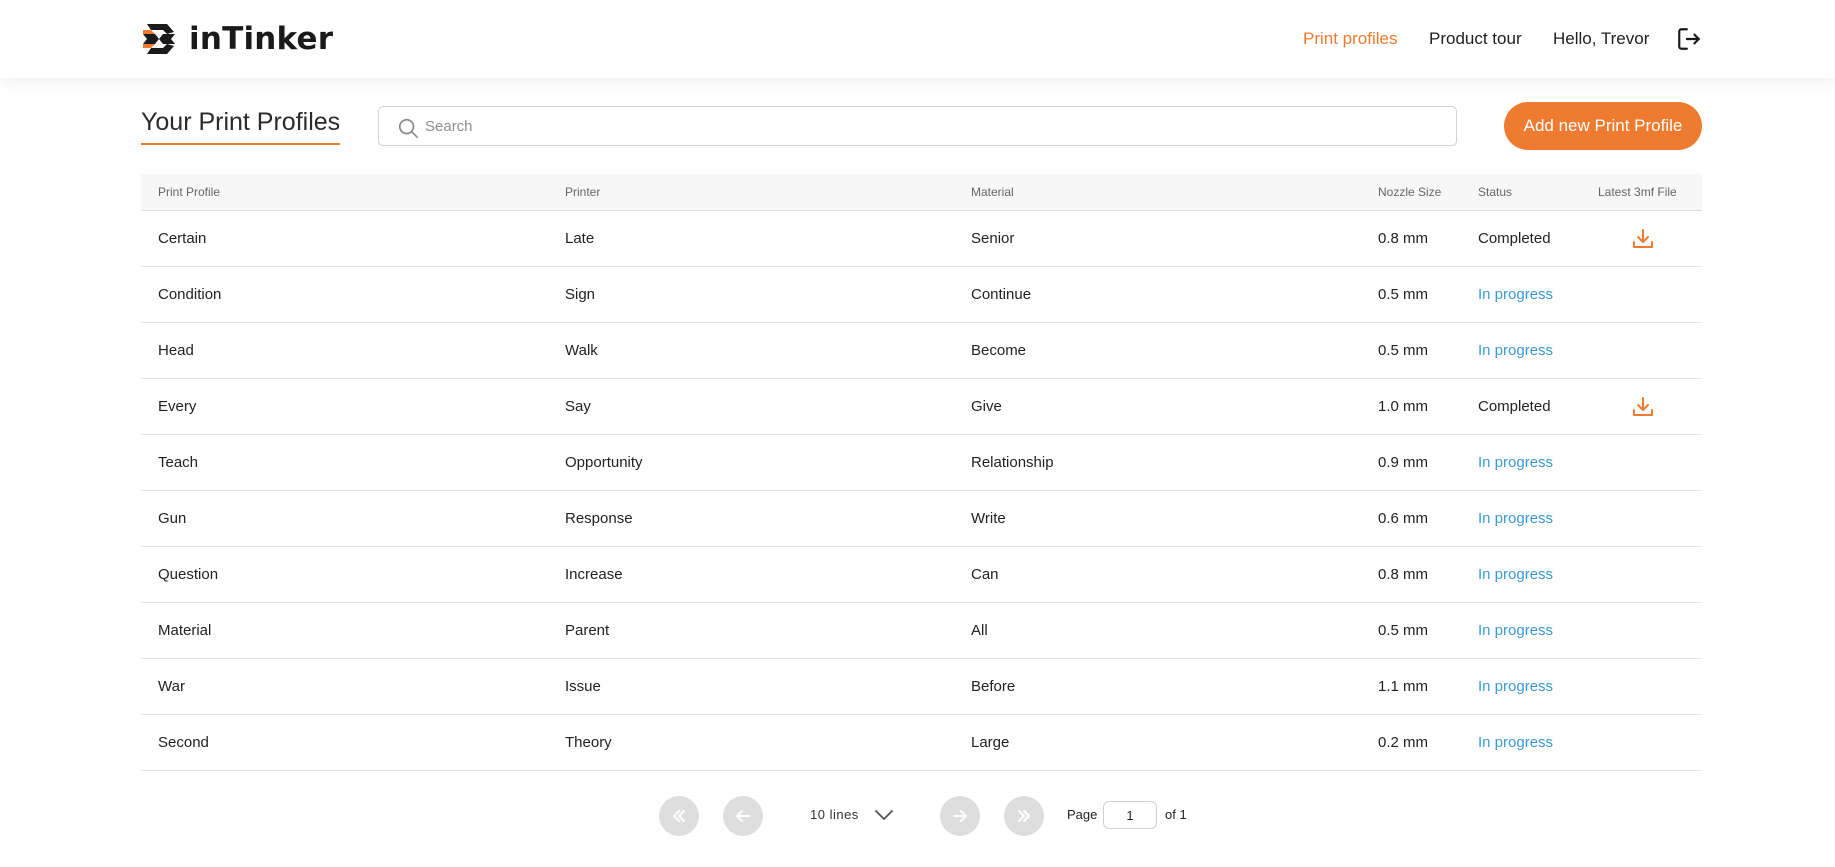  I want to click on add-print-profile-button: Add new Print Profile, so click(1603, 126).